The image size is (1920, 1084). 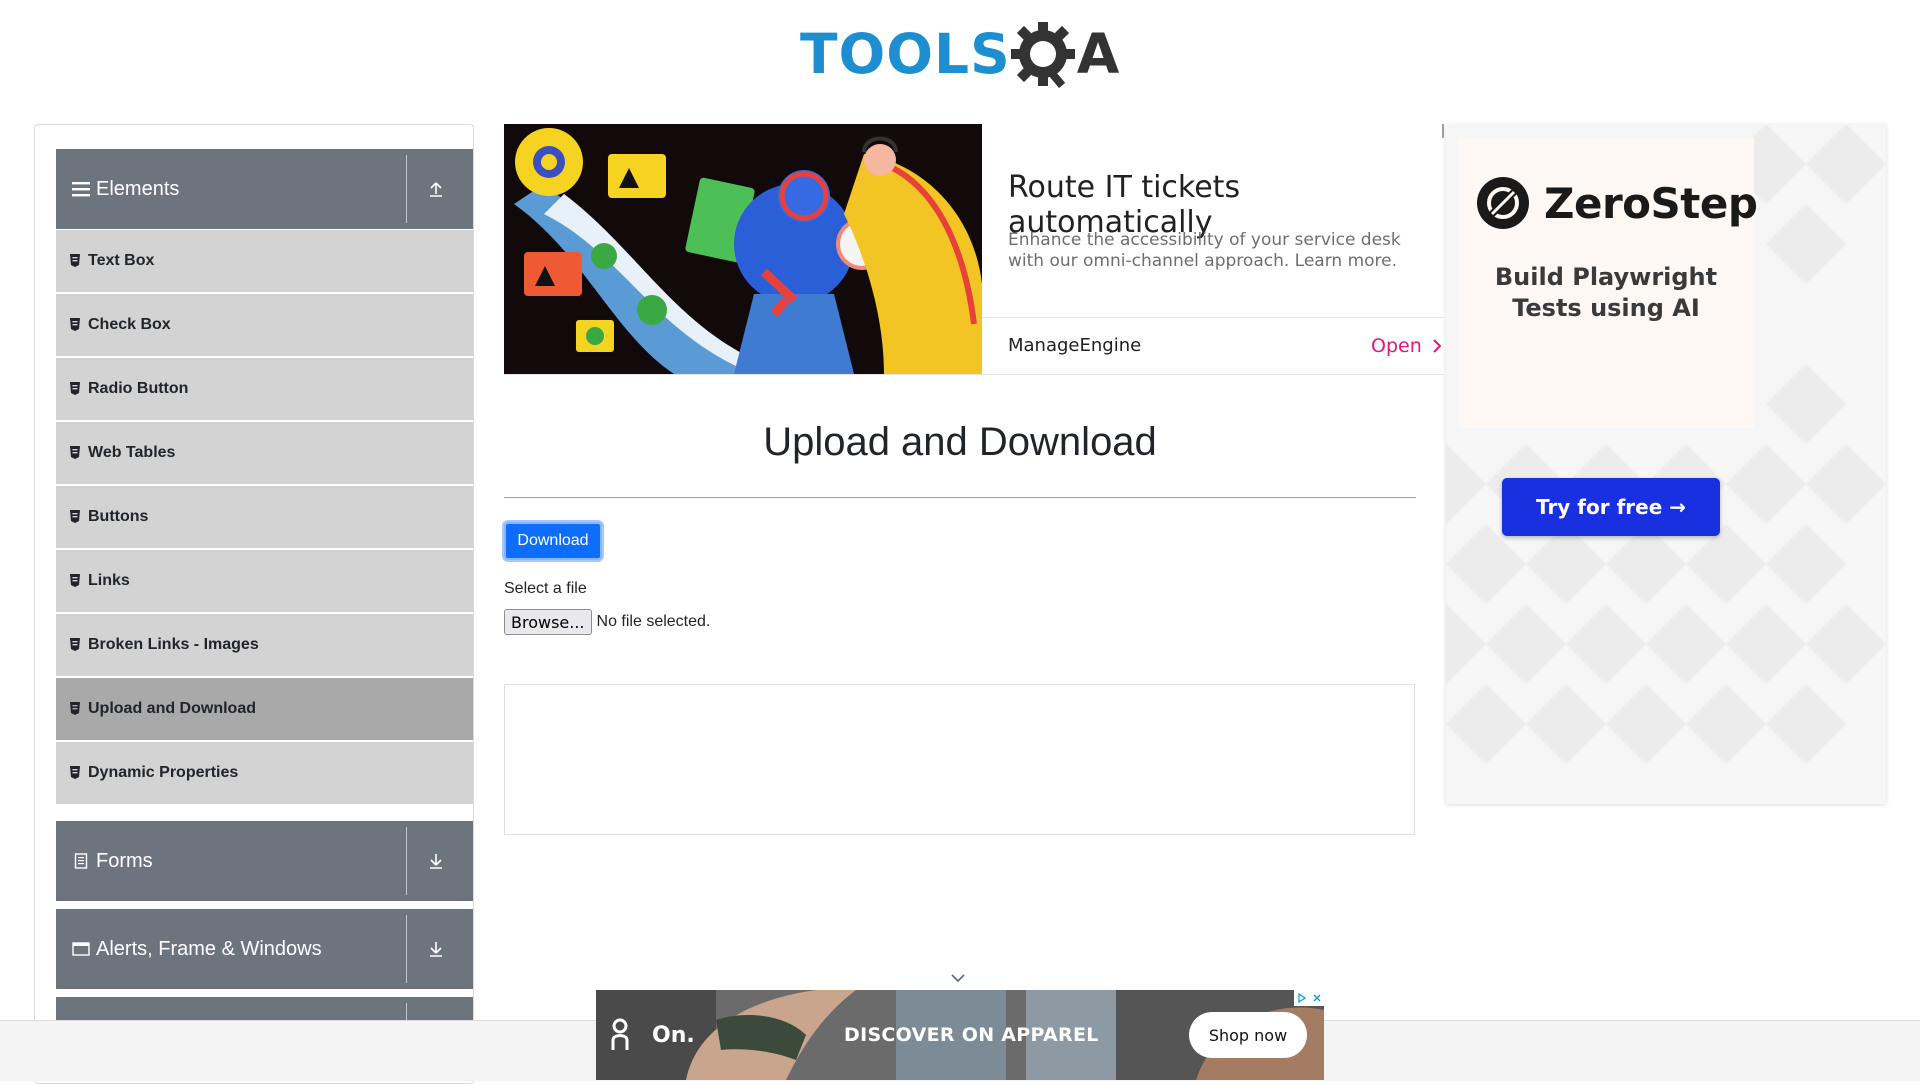 What do you see at coordinates (545, 588) in the screenshot?
I see `select-file-label: Select a file` at bounding box center [545, 588].